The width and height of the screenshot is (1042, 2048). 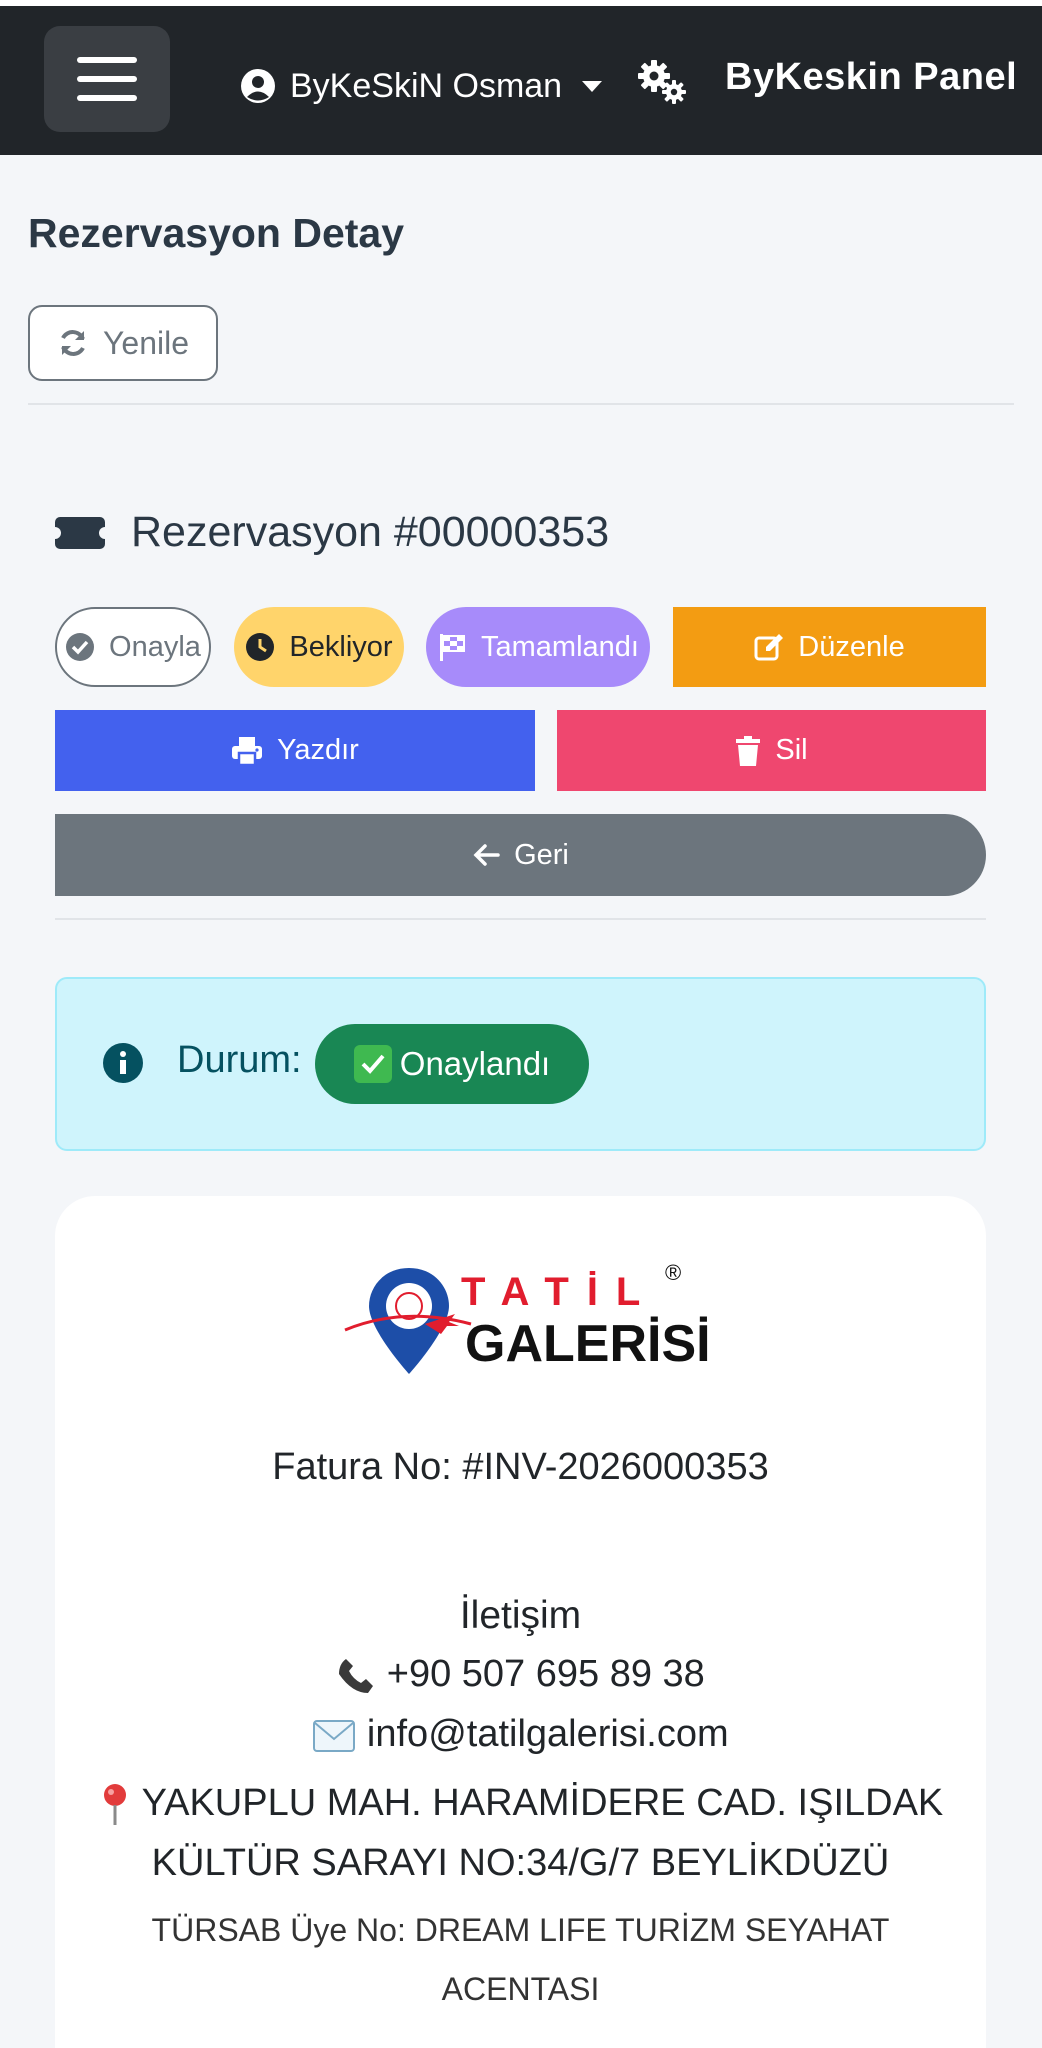 I want to click on contact-phone: +90 507 695 89 38, so click(x=520, y=1674).